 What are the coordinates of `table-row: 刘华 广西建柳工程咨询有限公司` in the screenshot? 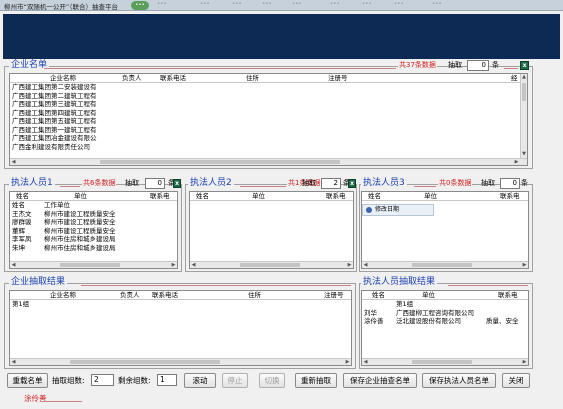 It's located at (445, 313).